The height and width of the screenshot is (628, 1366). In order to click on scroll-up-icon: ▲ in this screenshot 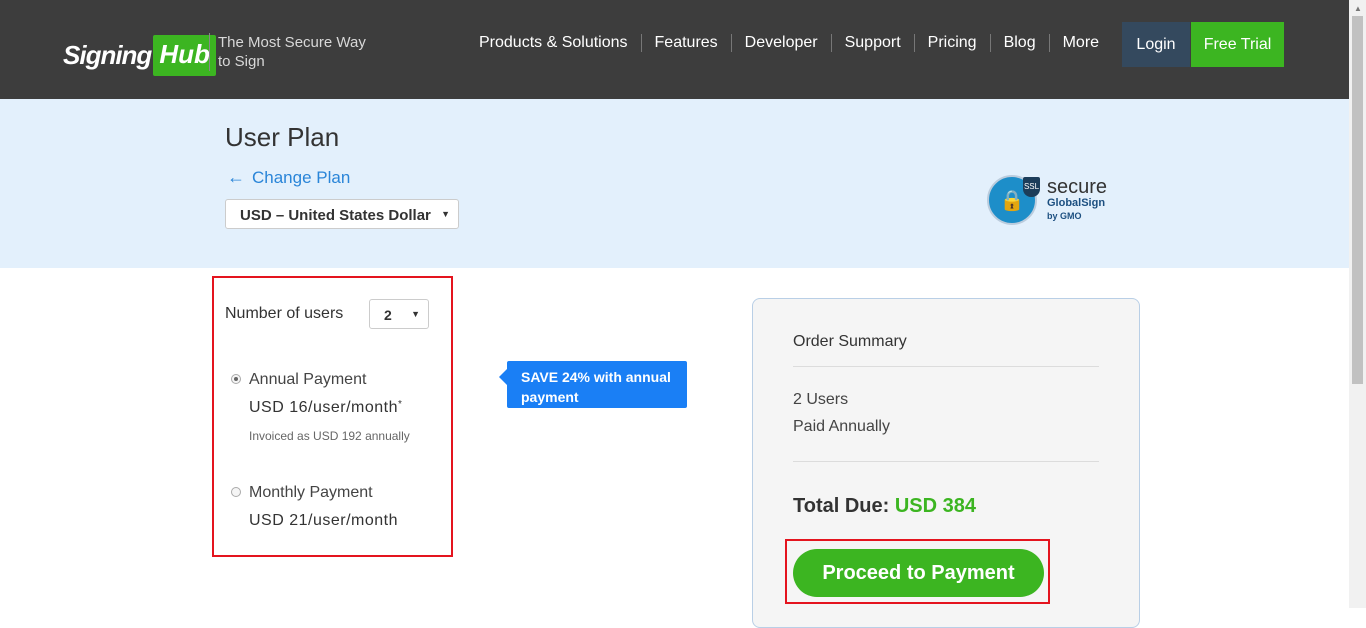, I will do `click(1358, 8)`.